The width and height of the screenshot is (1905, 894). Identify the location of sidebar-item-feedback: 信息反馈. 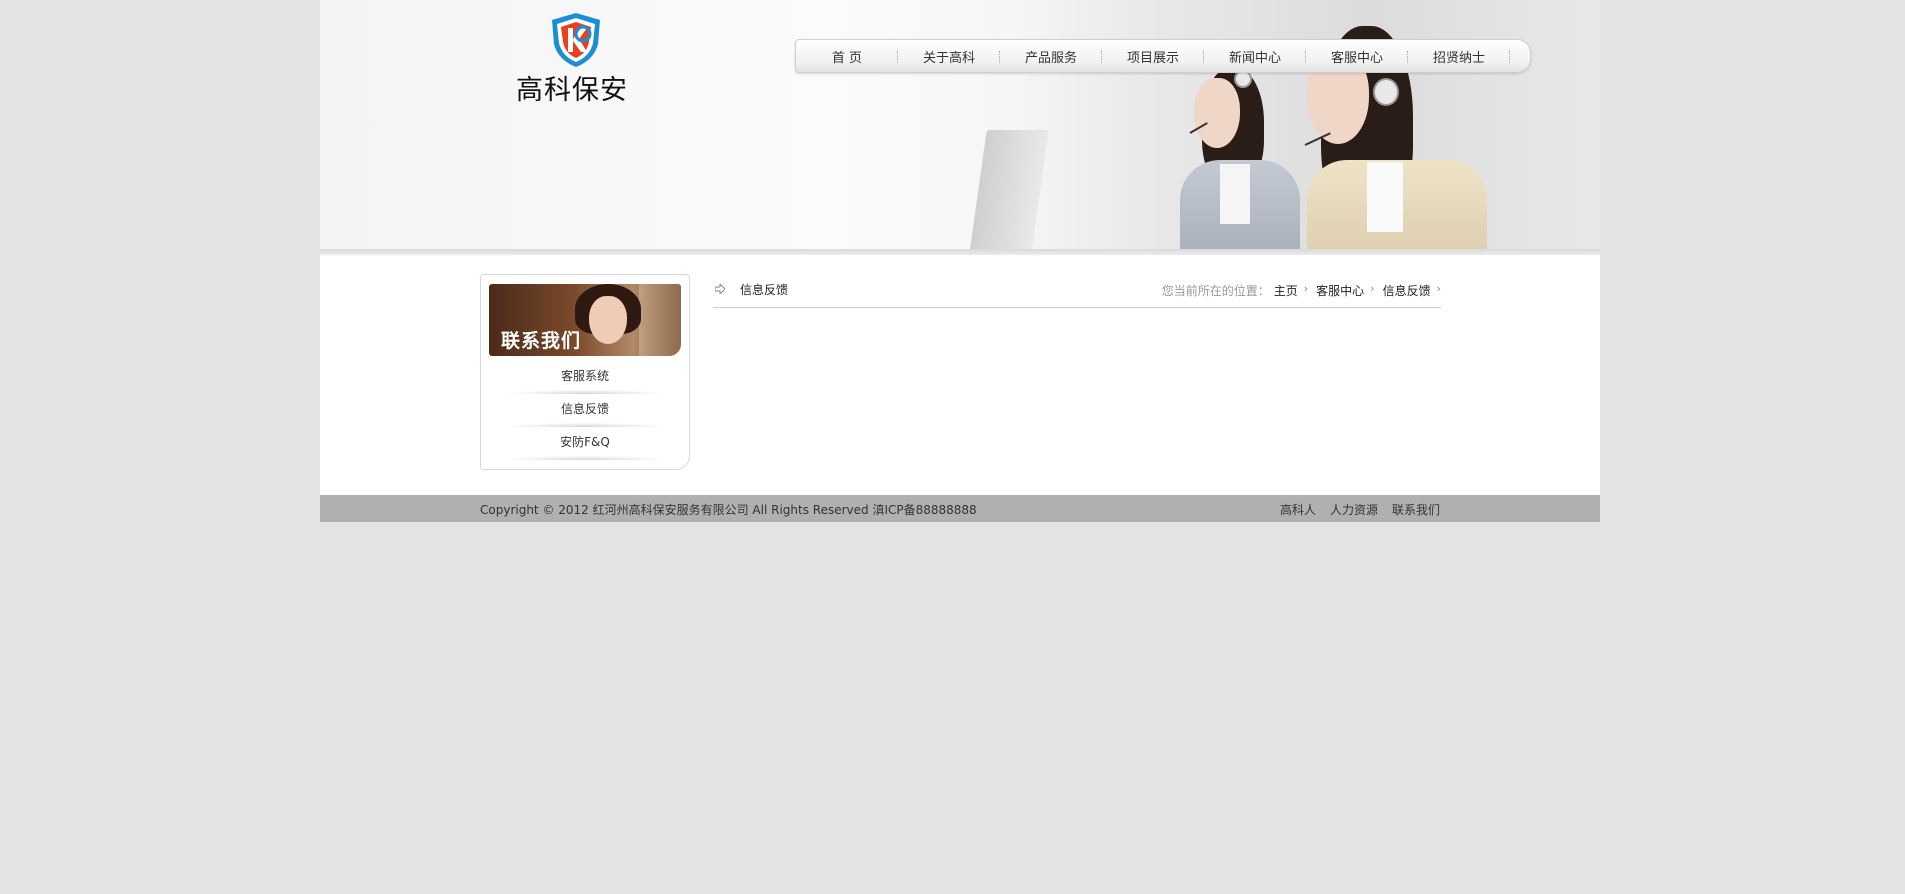
(585, 410).